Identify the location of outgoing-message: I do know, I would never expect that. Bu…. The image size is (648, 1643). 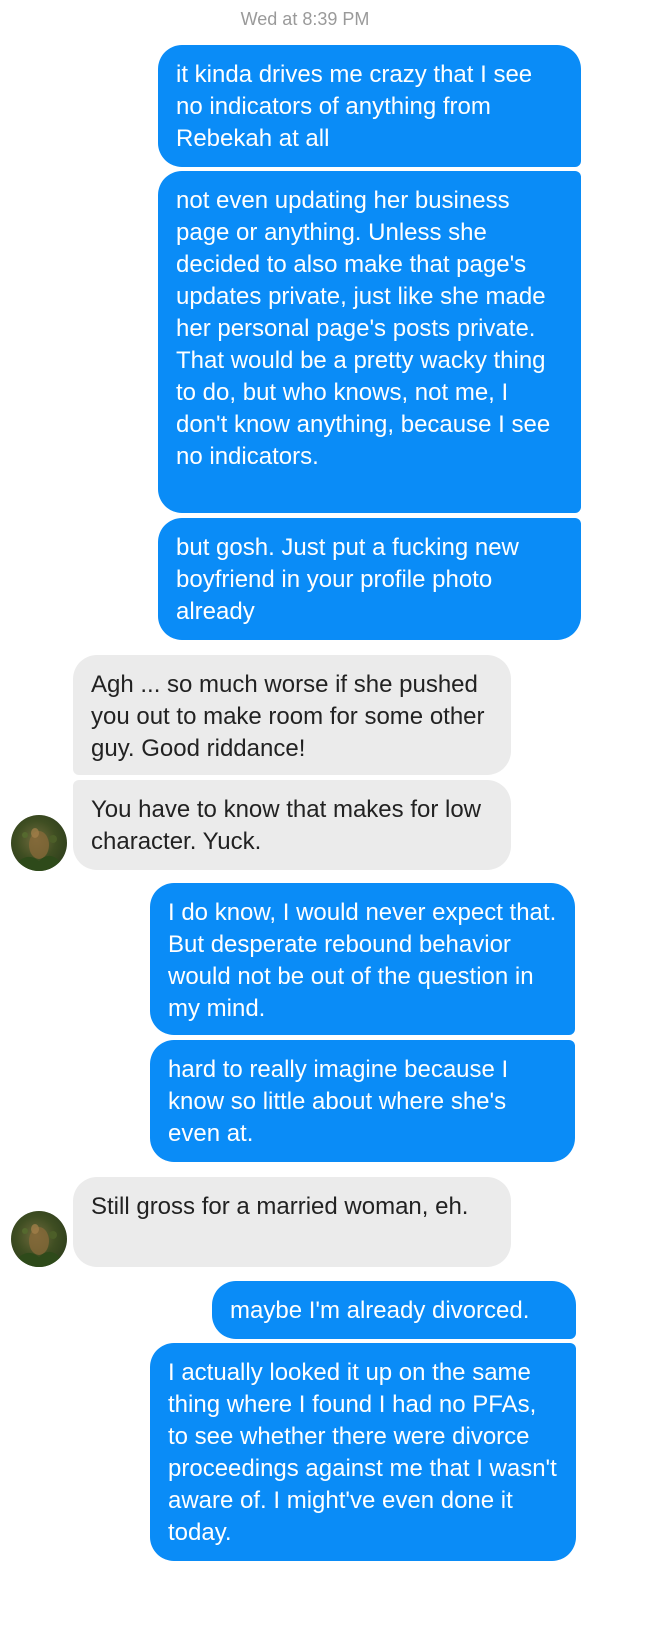
(362, 959).